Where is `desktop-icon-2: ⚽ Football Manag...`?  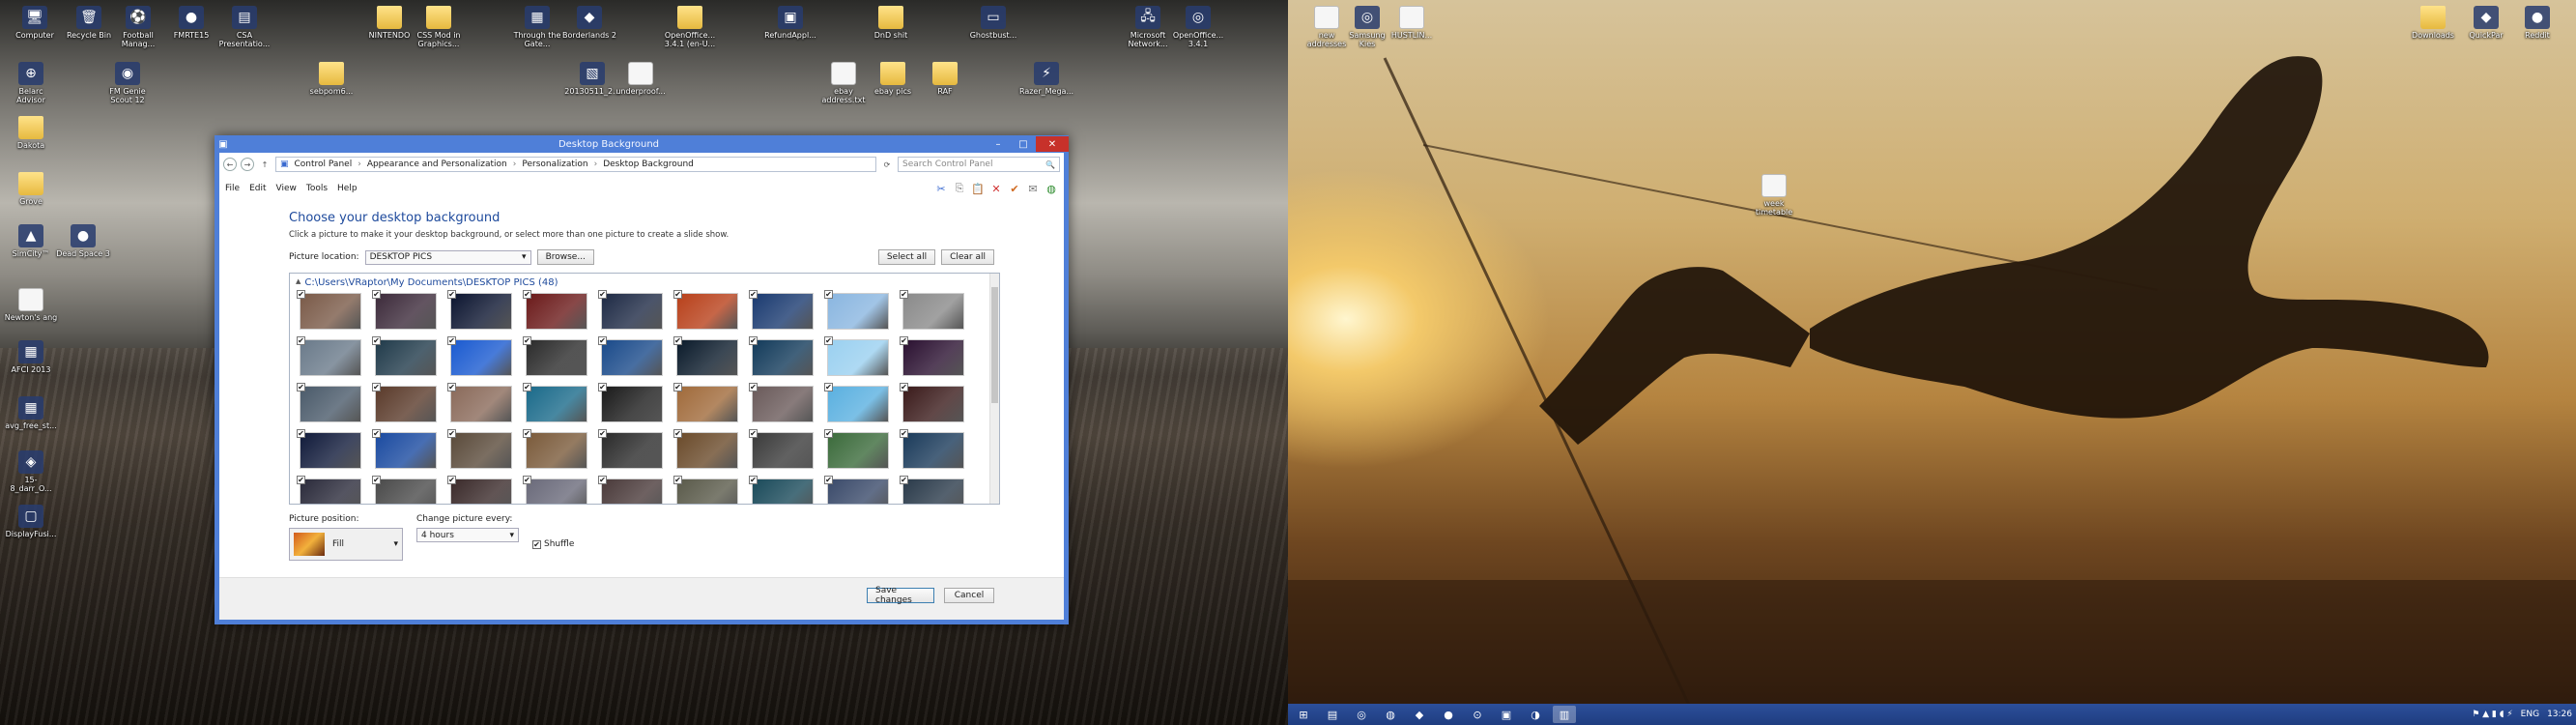
desktop-icon-2: ⚽ Football Manag... is located at coordinates (138, 27).